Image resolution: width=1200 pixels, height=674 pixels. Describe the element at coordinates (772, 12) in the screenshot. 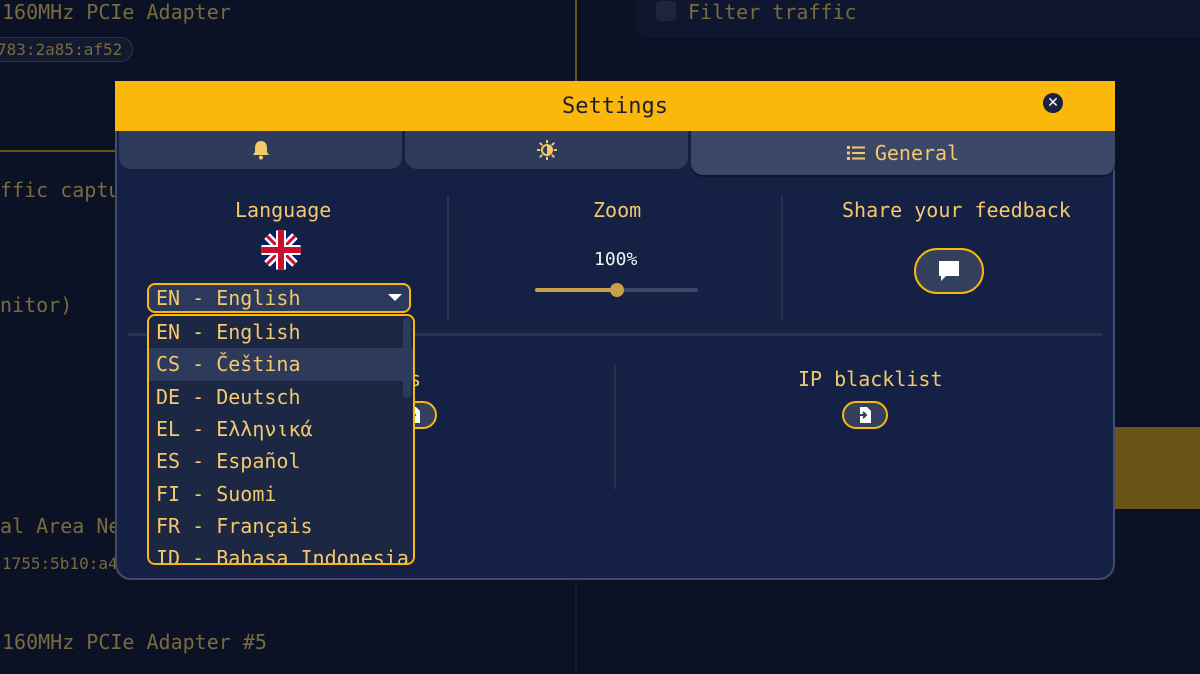

I see `filter-traffic-label: Filter traffic` at that location.